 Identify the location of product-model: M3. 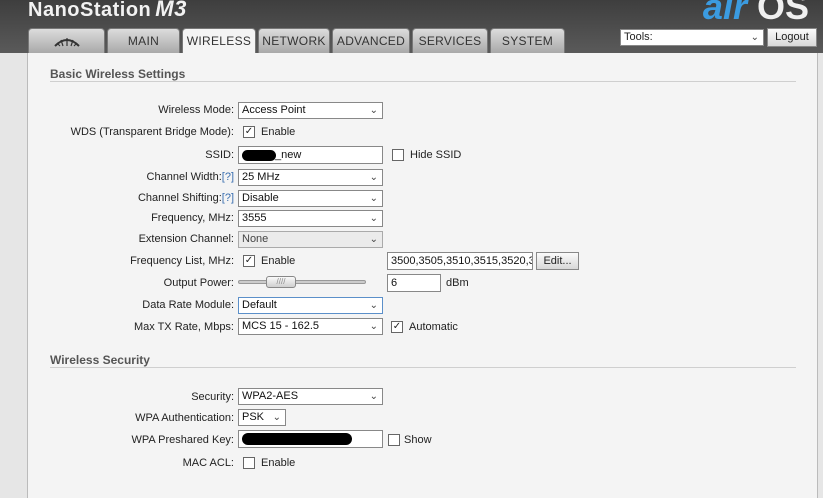
(171, 10).